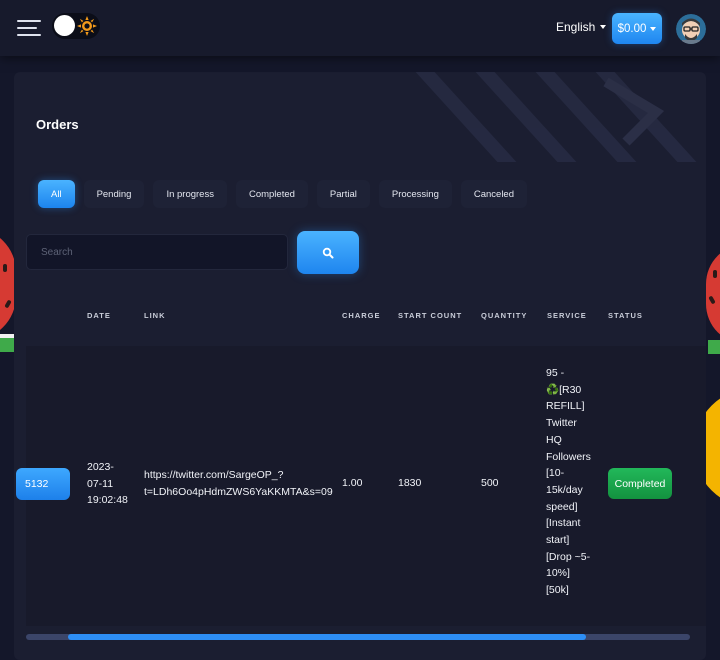  I want to click on order-date-line: 2023-, so click(100, 467).